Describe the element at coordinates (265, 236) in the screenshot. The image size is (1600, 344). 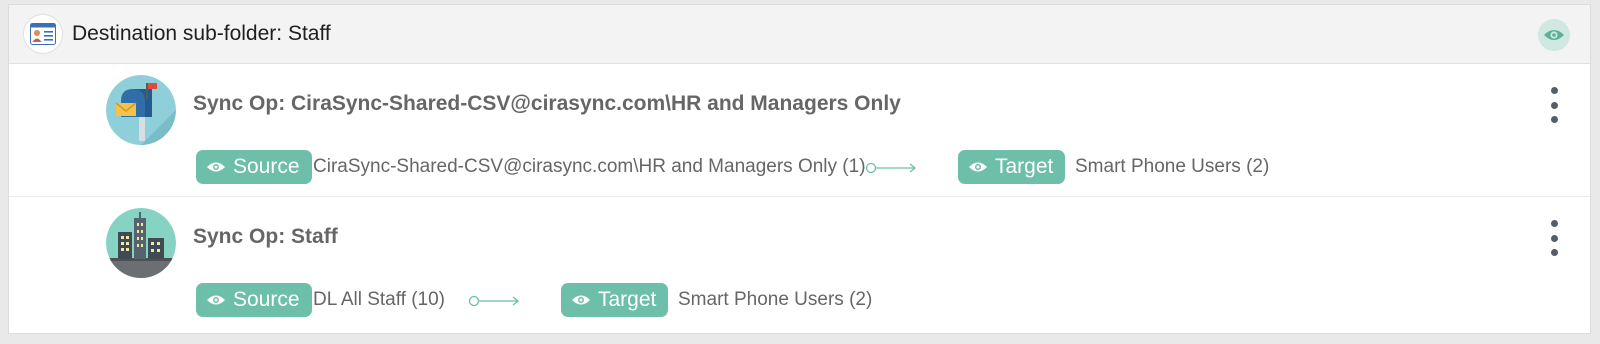
I see `sync-op-title: Sync Op: Staff` at that location.